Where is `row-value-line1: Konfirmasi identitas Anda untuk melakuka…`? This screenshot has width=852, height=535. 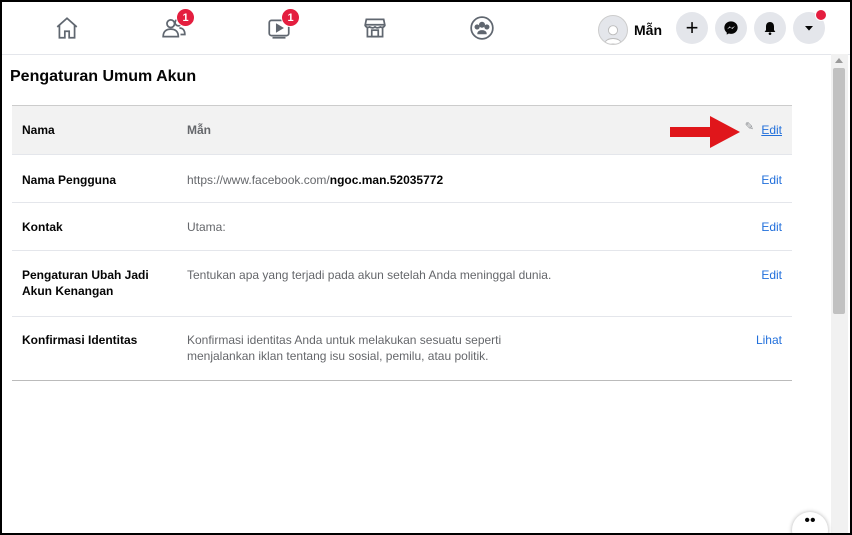
row-value-line1: Konfirmasi identitas Anda untuk melakuka… is located at coordinates (344, 340).